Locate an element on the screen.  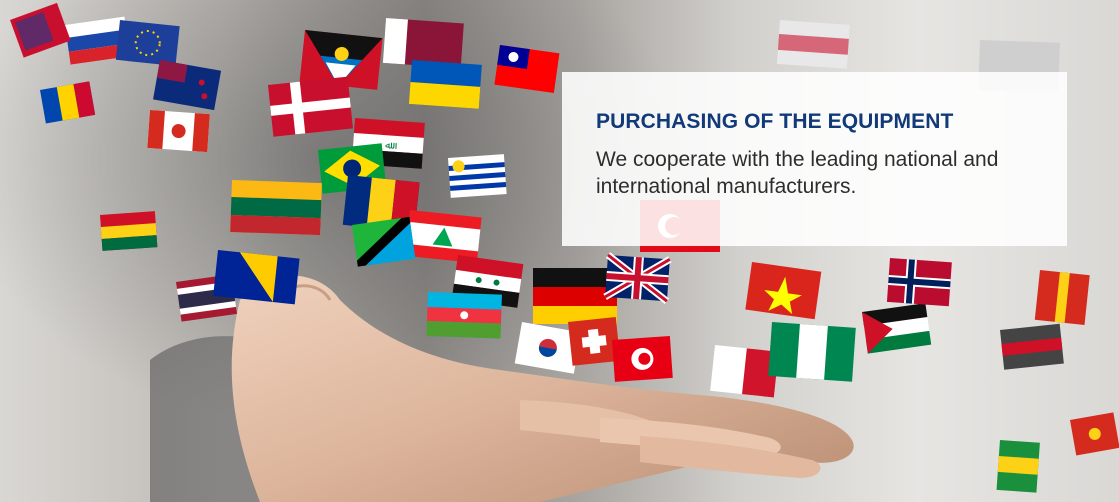
germany-flag is located at coordinates (575, 296).